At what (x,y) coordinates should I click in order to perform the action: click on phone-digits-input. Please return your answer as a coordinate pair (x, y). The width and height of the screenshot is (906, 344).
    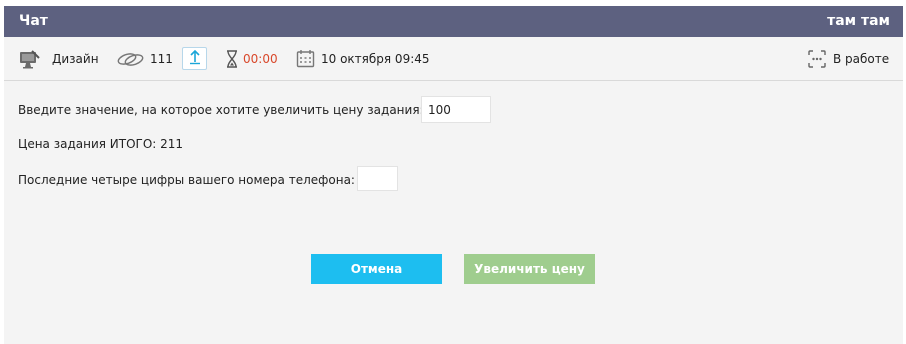
    Looking at the image, I should click on (377, 178).